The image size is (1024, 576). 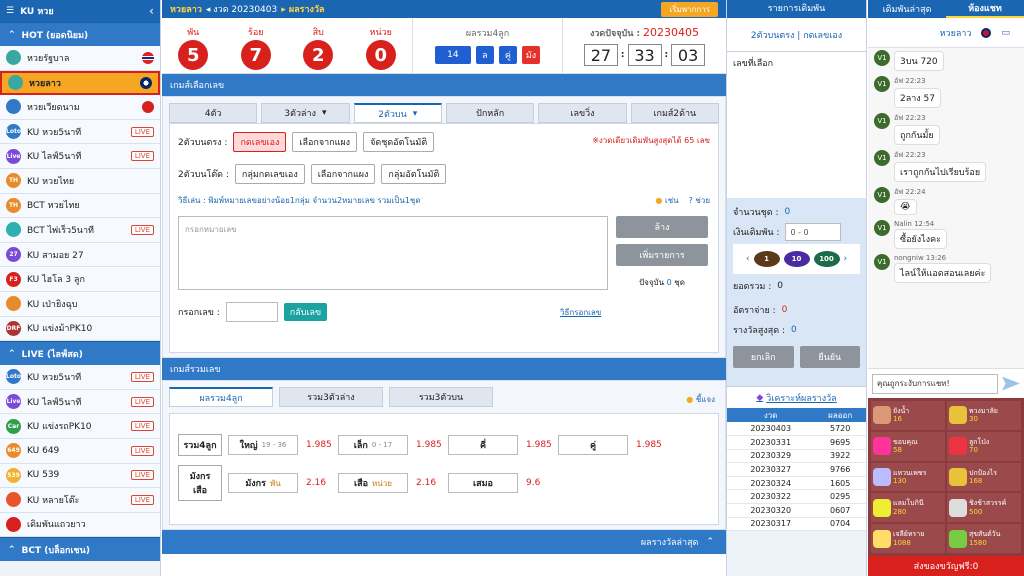 What do you see at coordinates (985, 9) in the screenshot?
I see `tab-chat-room: ห้องแชท` at bounding box center [985, 9].